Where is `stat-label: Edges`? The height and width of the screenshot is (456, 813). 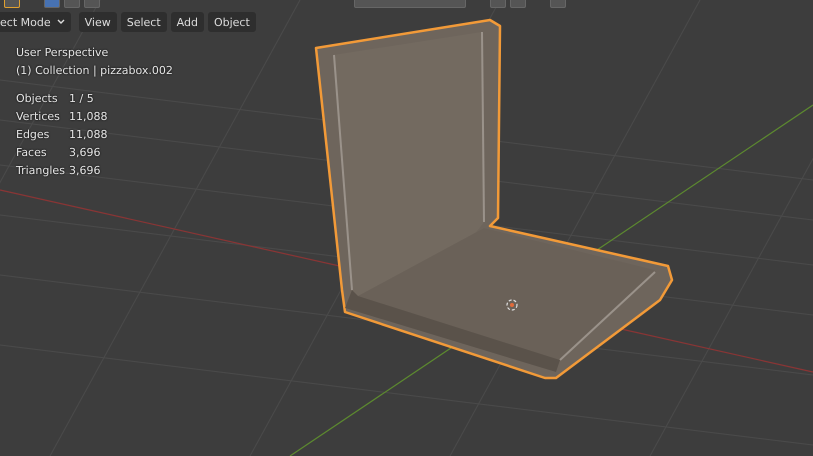
stat-label: Edges is located at coordinates (33, 135).